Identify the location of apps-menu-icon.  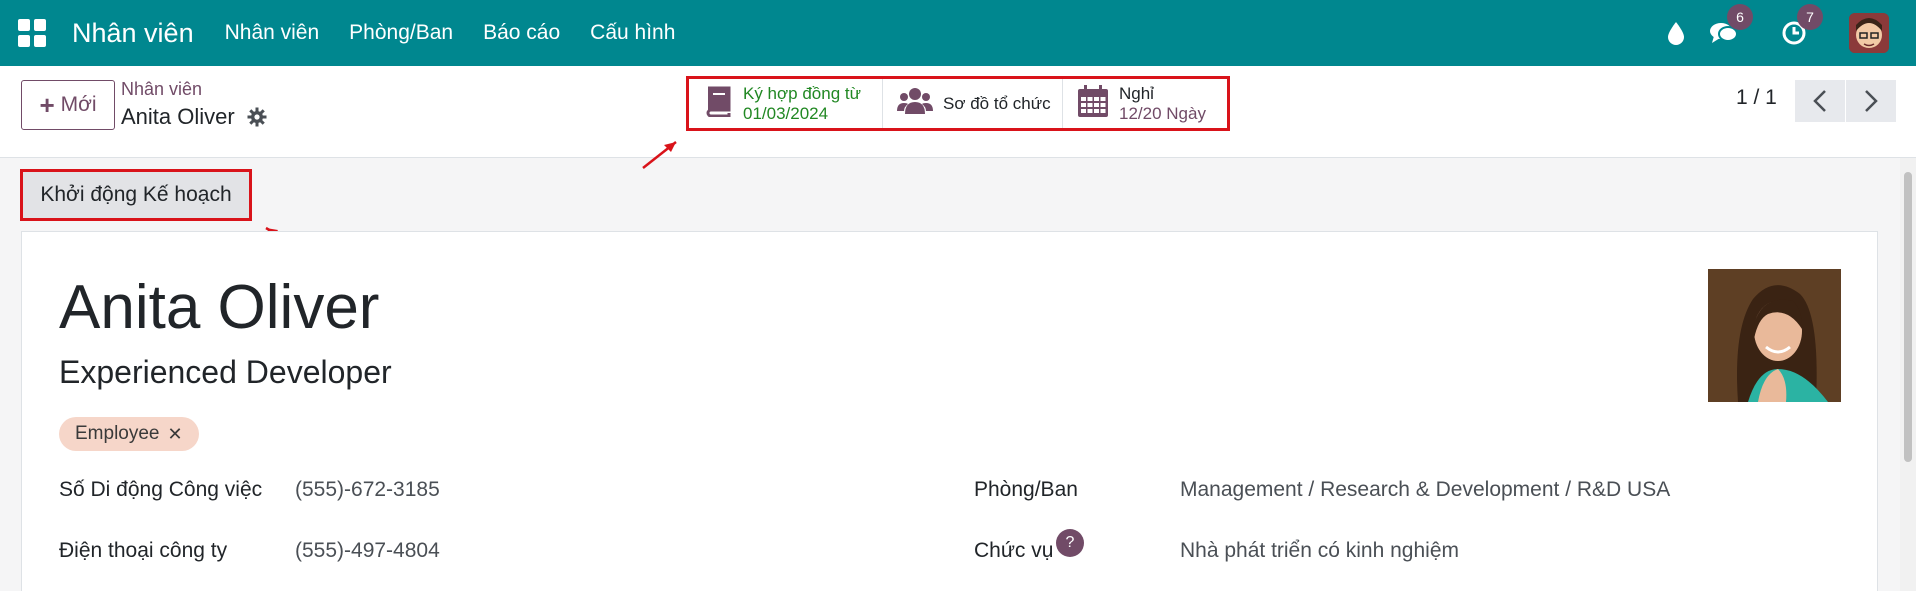
(32, 33).